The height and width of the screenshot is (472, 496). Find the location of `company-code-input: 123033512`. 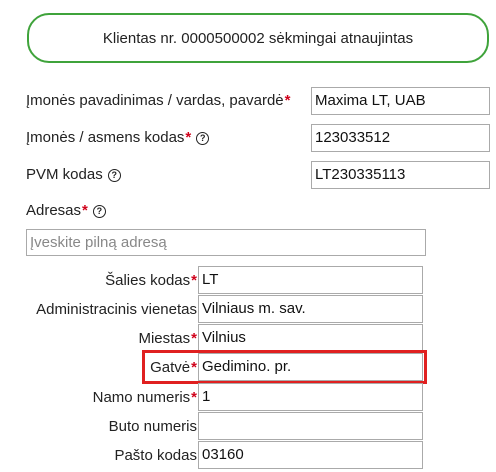

company-code-input: 123033512 is located at coordinates (400, 138).